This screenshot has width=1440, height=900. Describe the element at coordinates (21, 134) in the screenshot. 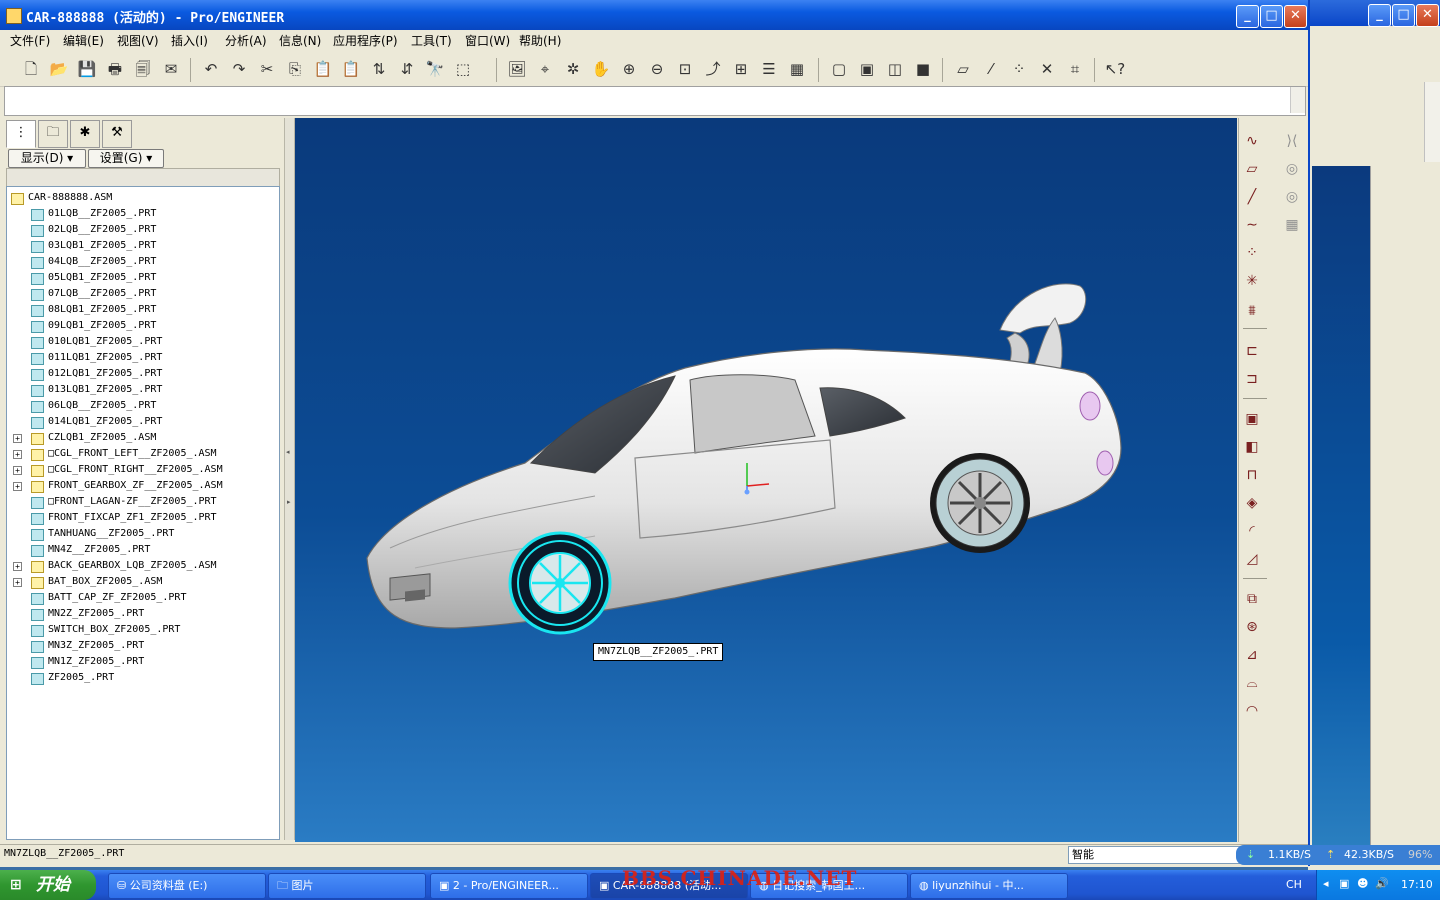

I see `model-tree-tab-icon: ⋮` at that location.